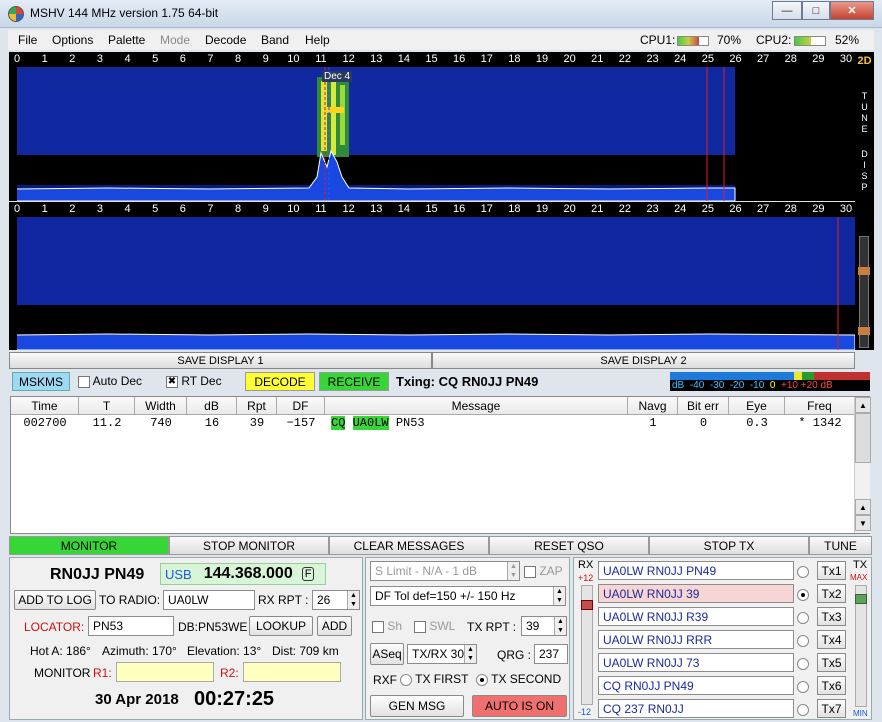  Describe the element at coordinates (417, 706) in the screenshot. I see `gen-msg-button: GEN MSG` at that location.